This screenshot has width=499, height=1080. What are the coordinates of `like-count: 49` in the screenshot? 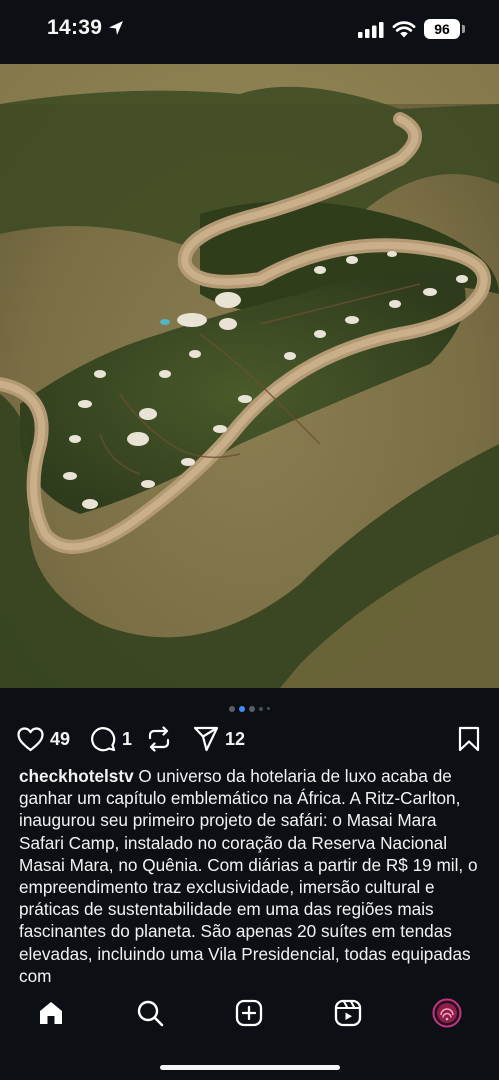 It's located at (60, 738).